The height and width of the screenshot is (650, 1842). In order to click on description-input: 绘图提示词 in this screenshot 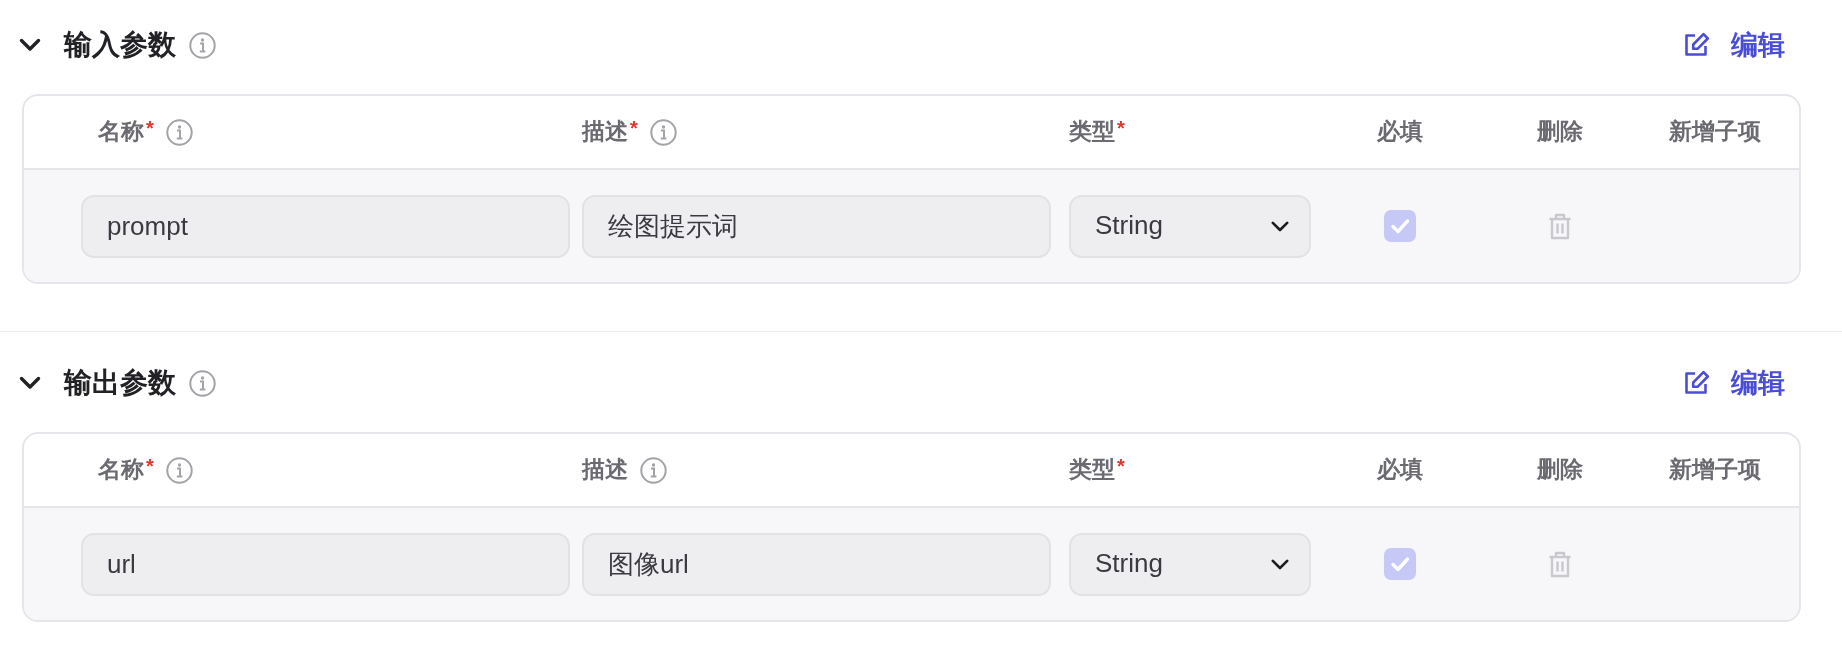, I will do `click(816, 226)`.